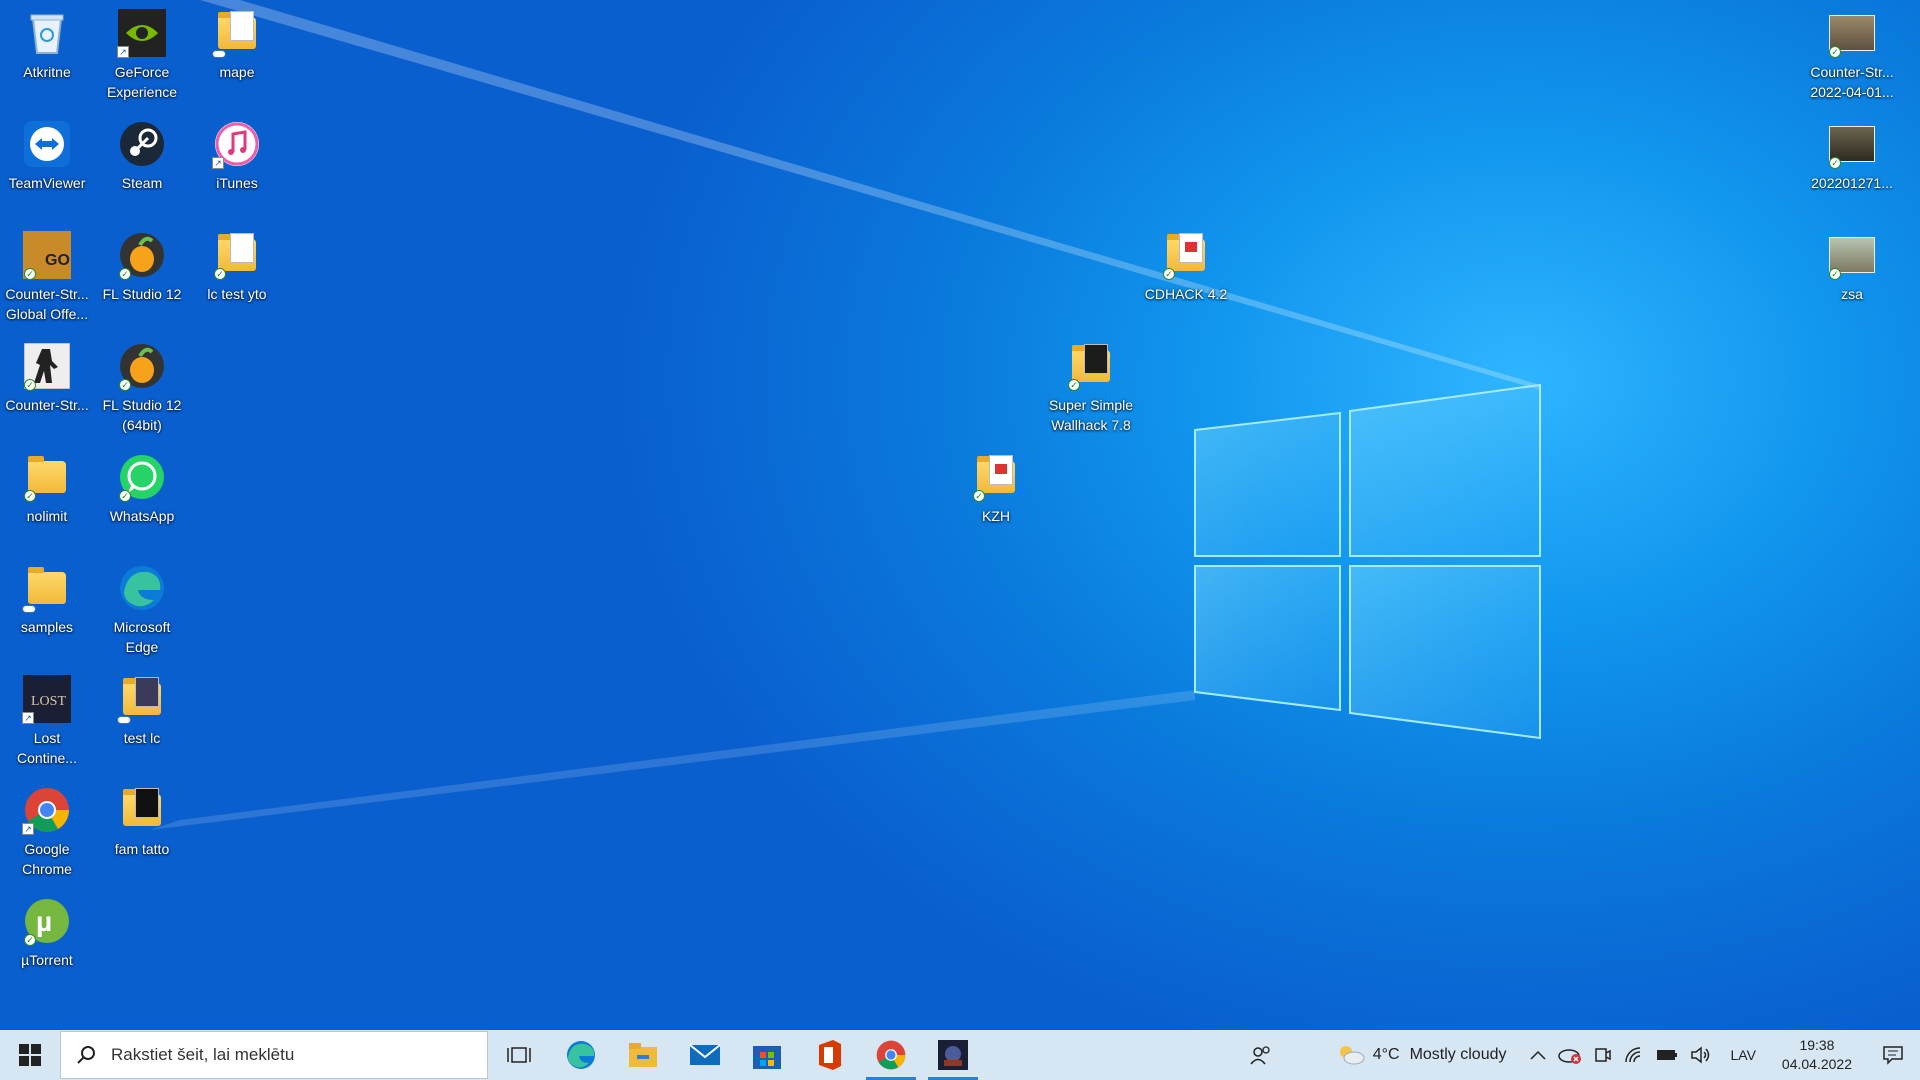  Describe the element at coordinates (142, 153) in the screenshot. I see `desktop-icon-steam: Steam` at that location.